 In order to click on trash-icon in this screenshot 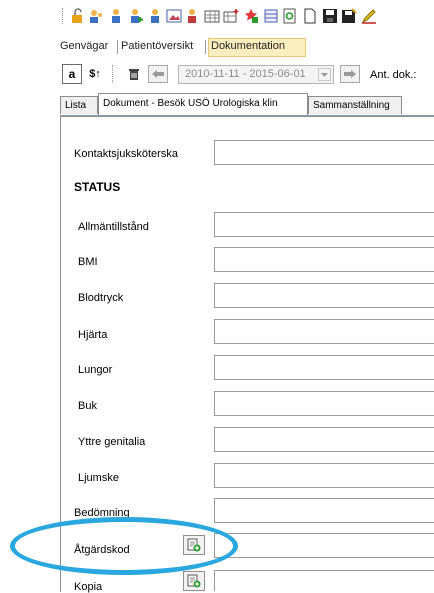, I will do `click(134, 74)`.